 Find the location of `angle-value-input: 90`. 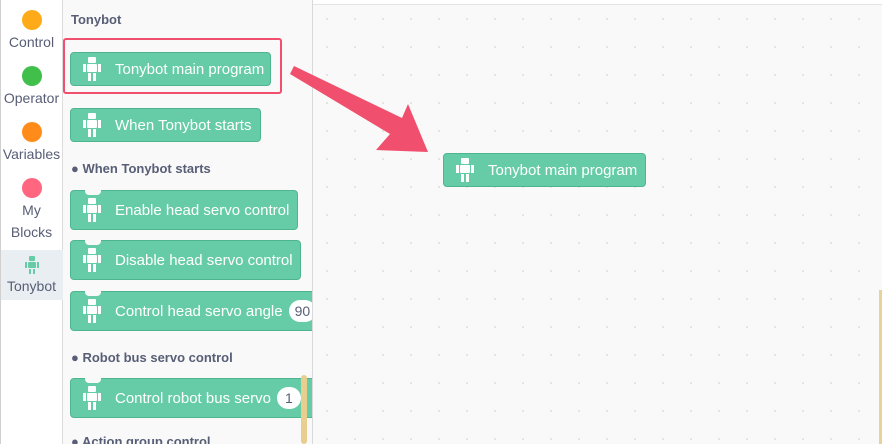

angle-value-input: 90 is located at coordinates (300, 311).